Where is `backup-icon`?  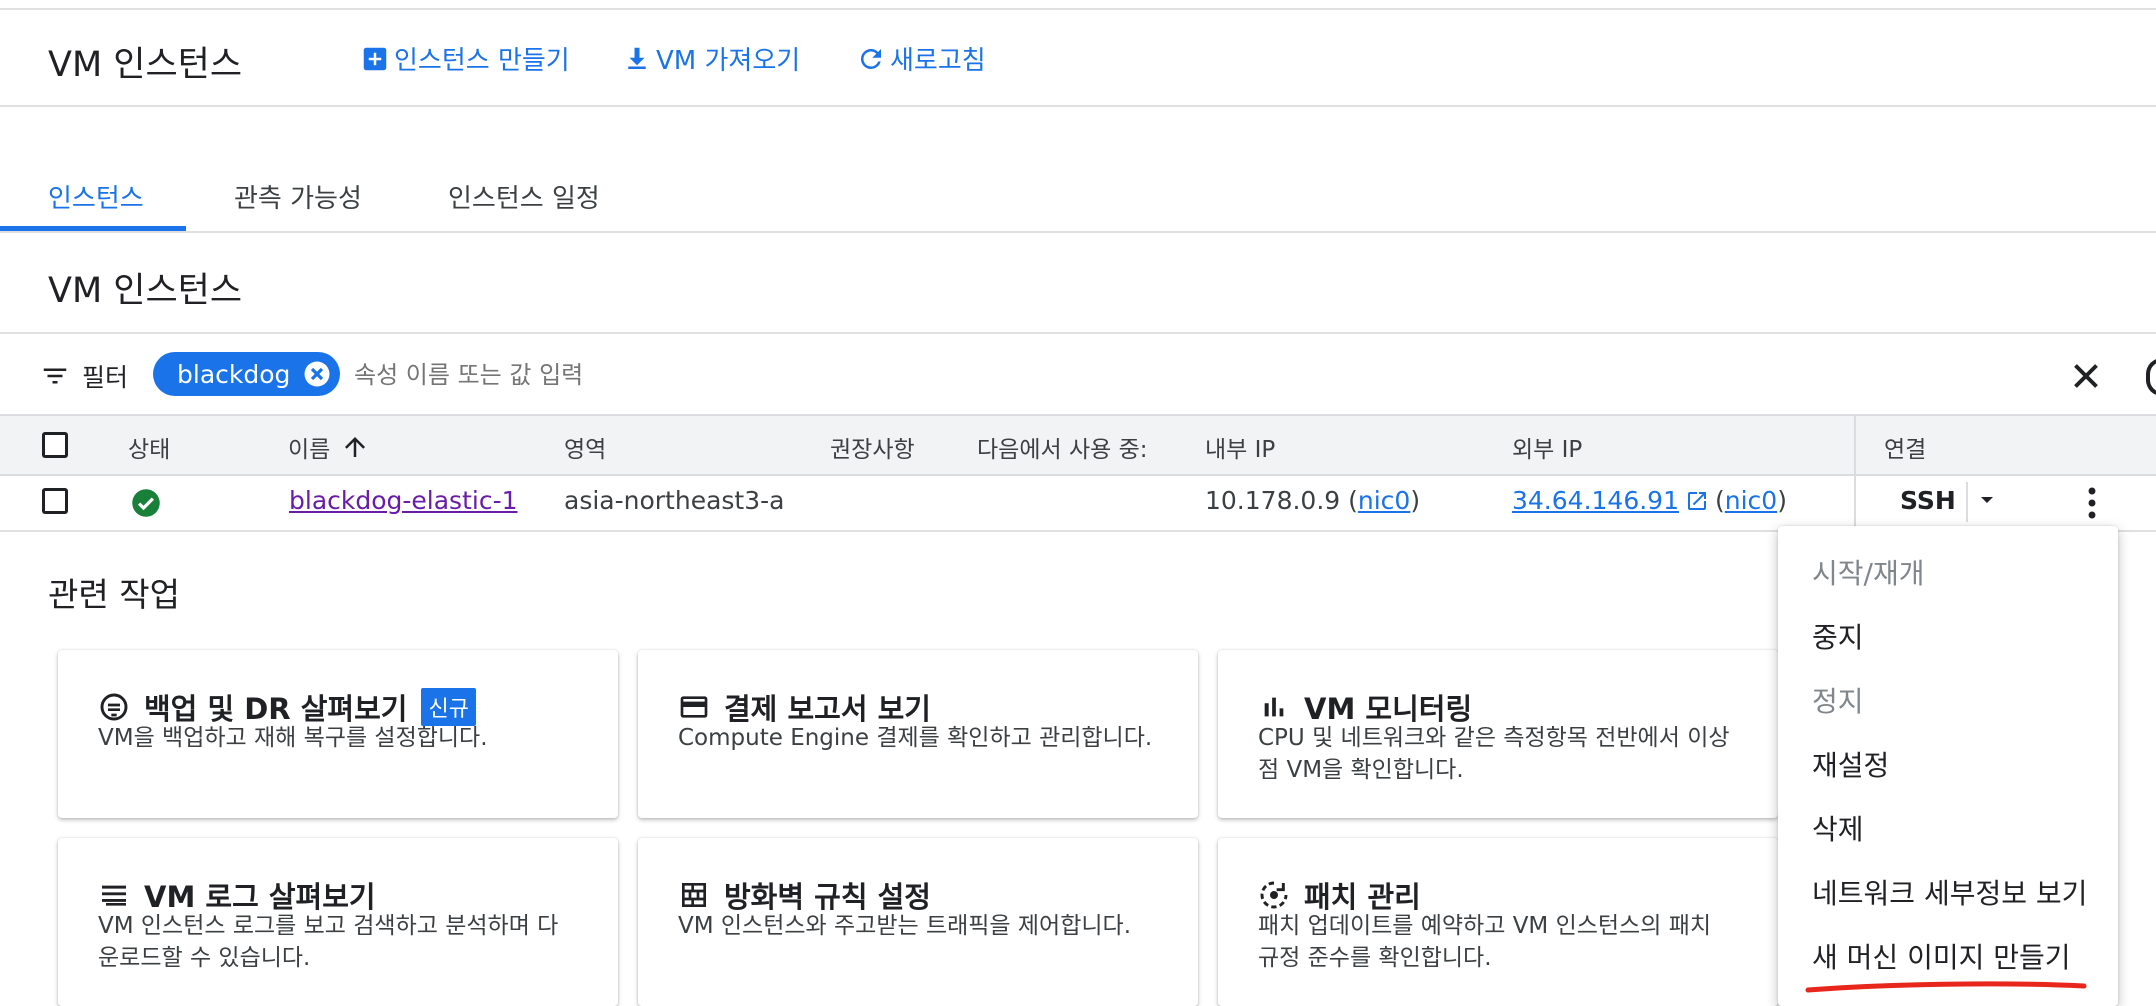 backup-icon is located at coordinates (114, 707).